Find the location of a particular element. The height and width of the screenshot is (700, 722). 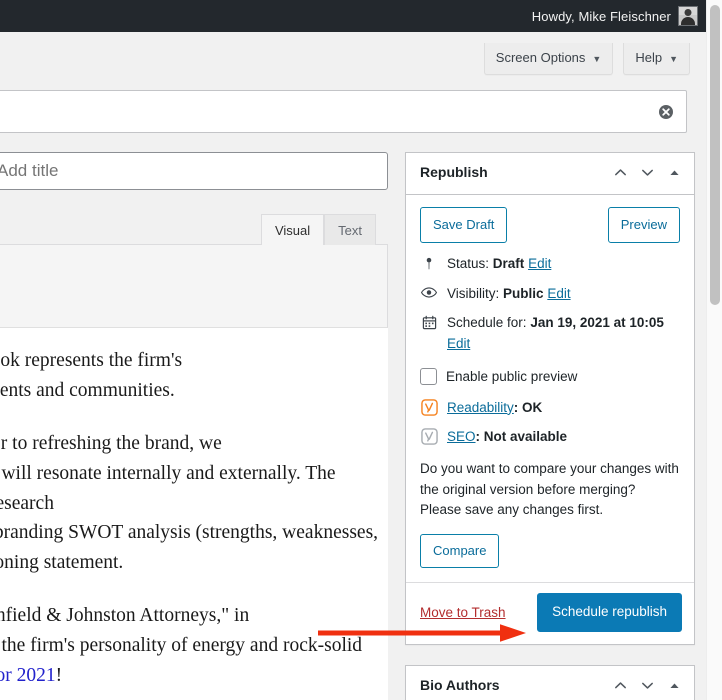

post-title-input is located at coordinates (194, 171).